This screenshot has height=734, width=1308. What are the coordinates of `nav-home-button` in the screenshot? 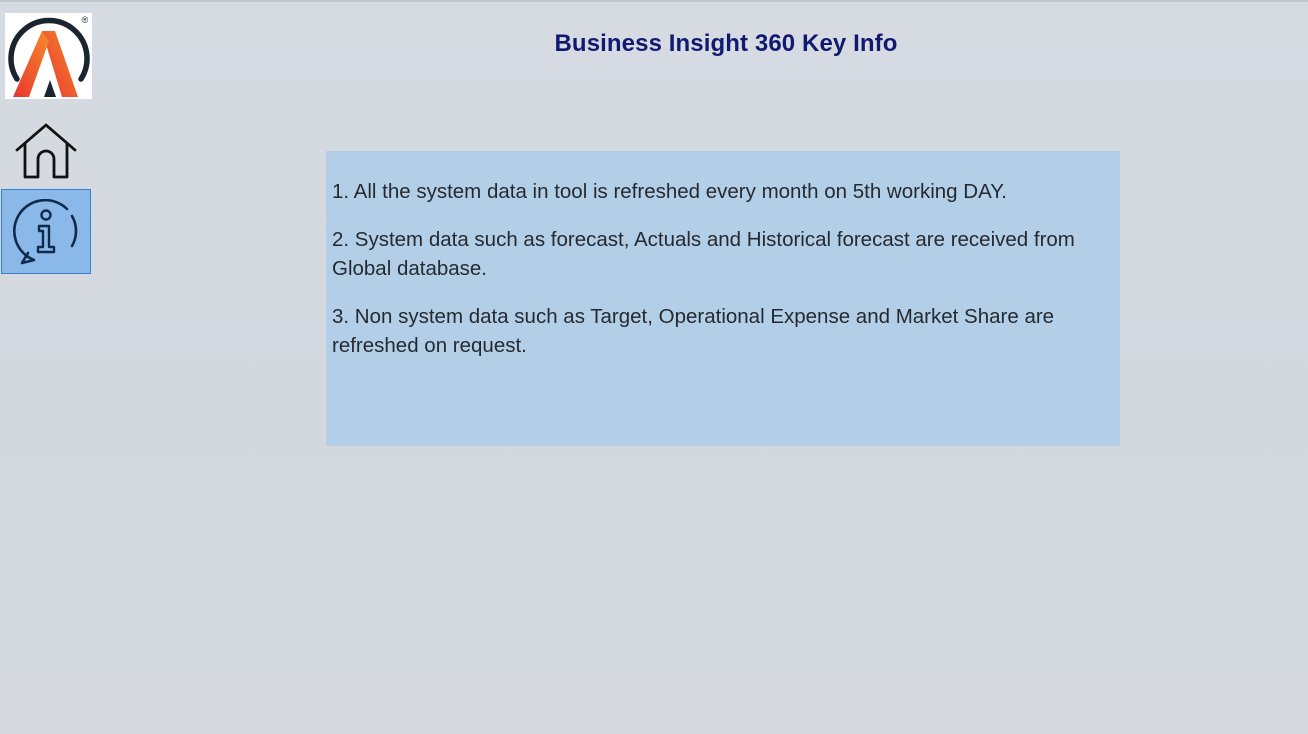 It's located at (46, 151).